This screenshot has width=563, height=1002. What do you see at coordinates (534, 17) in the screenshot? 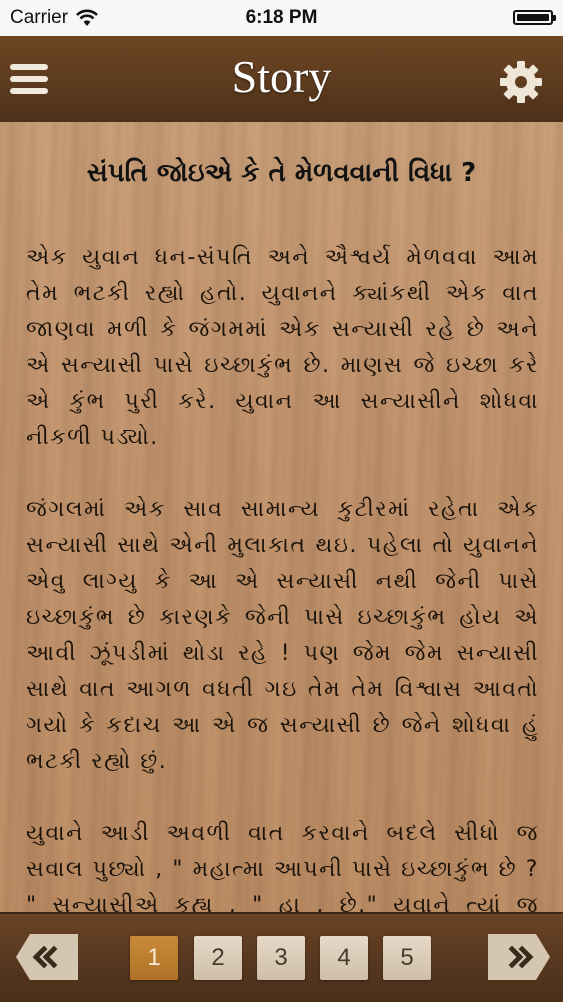
I see `battery-icon` at bounding box center [534, 17].